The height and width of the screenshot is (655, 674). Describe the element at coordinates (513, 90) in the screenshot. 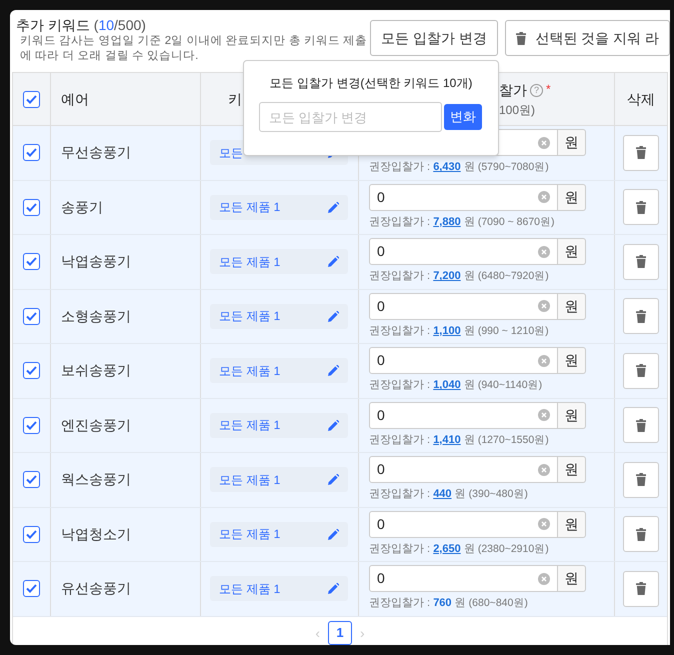

I see `column-header: 찰가` at that location.